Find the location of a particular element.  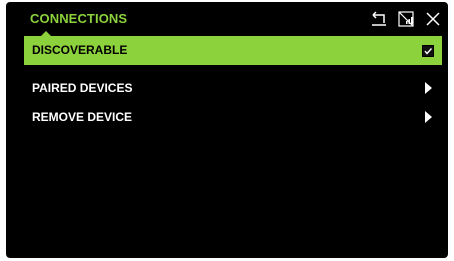

menu-item-label: DISCOVERABLE is located at coordinates (80, 50).